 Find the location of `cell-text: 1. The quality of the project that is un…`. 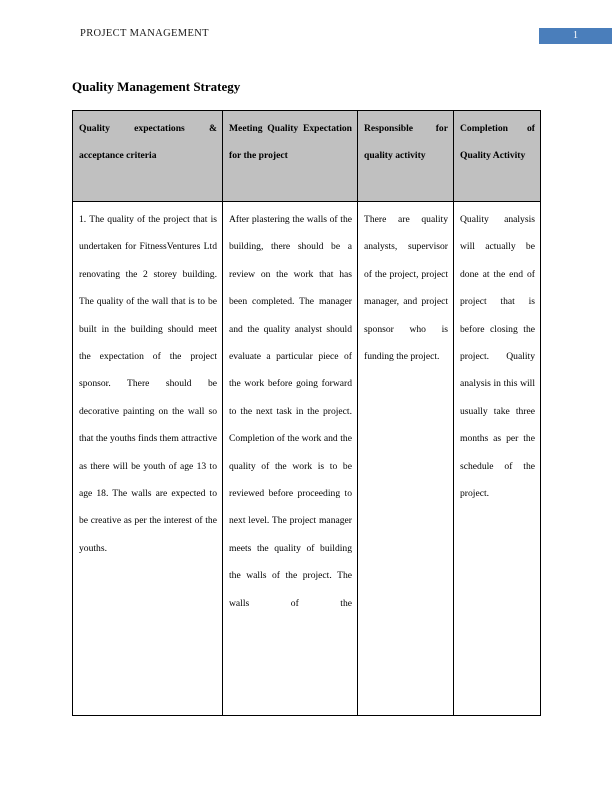

cell-text: 1. The quality of the project that is un… is located at coordinates (148, 384).